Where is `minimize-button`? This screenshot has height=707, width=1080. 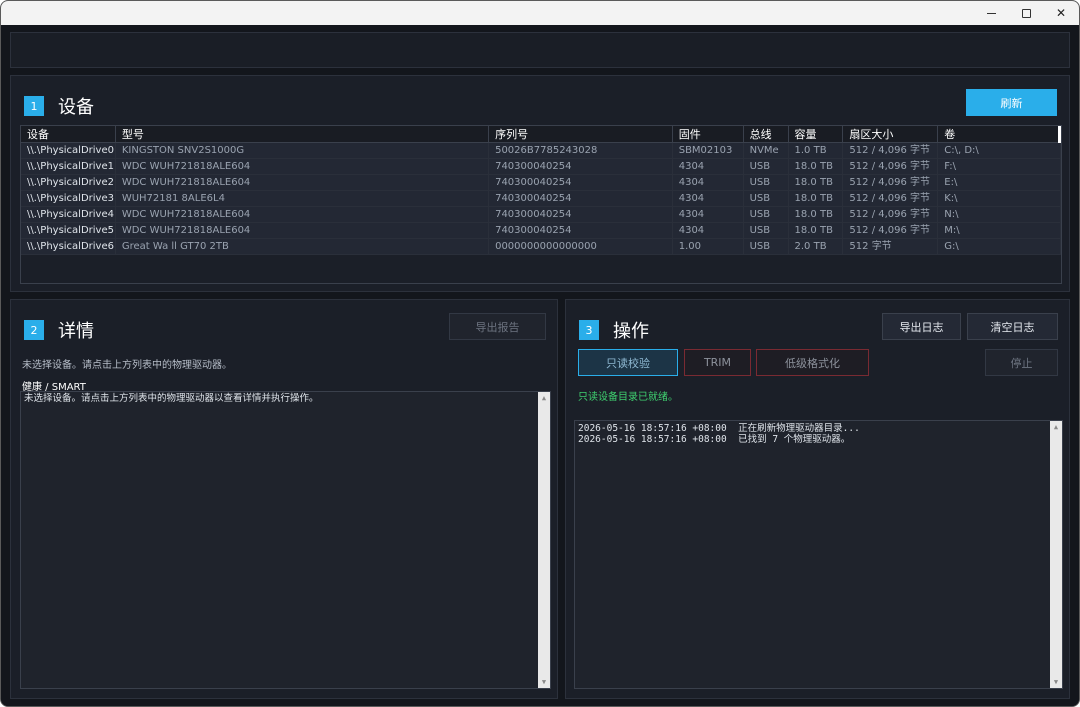 minimize-button is located at coordinates (991, 13).